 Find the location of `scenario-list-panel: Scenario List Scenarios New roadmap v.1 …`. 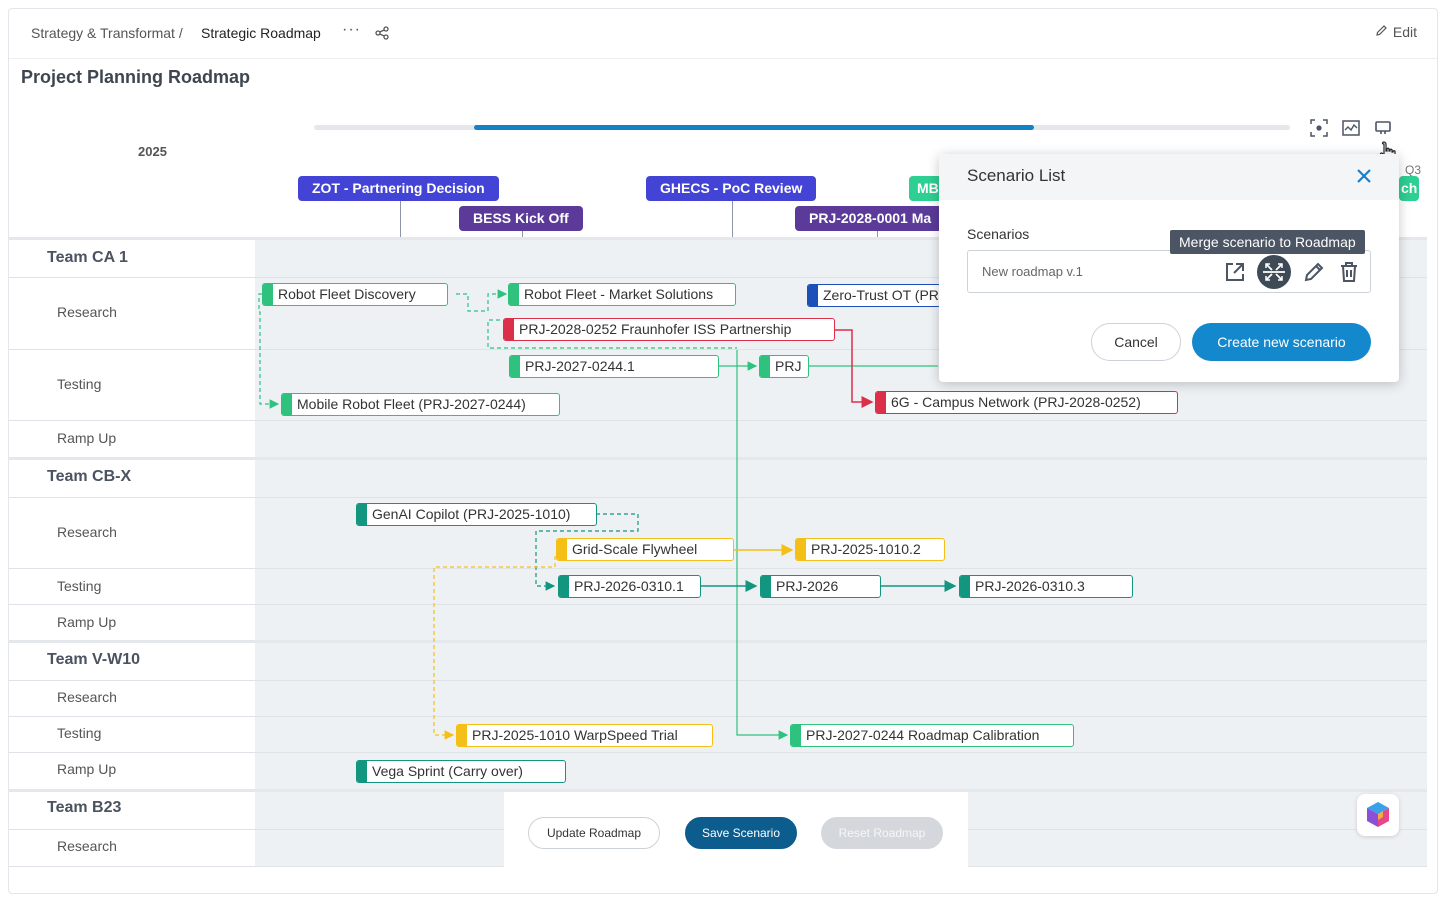

scenario-list-panel: Scenario List Scenarios New roadmap v.1 … is located at coordinates (1169, 268).